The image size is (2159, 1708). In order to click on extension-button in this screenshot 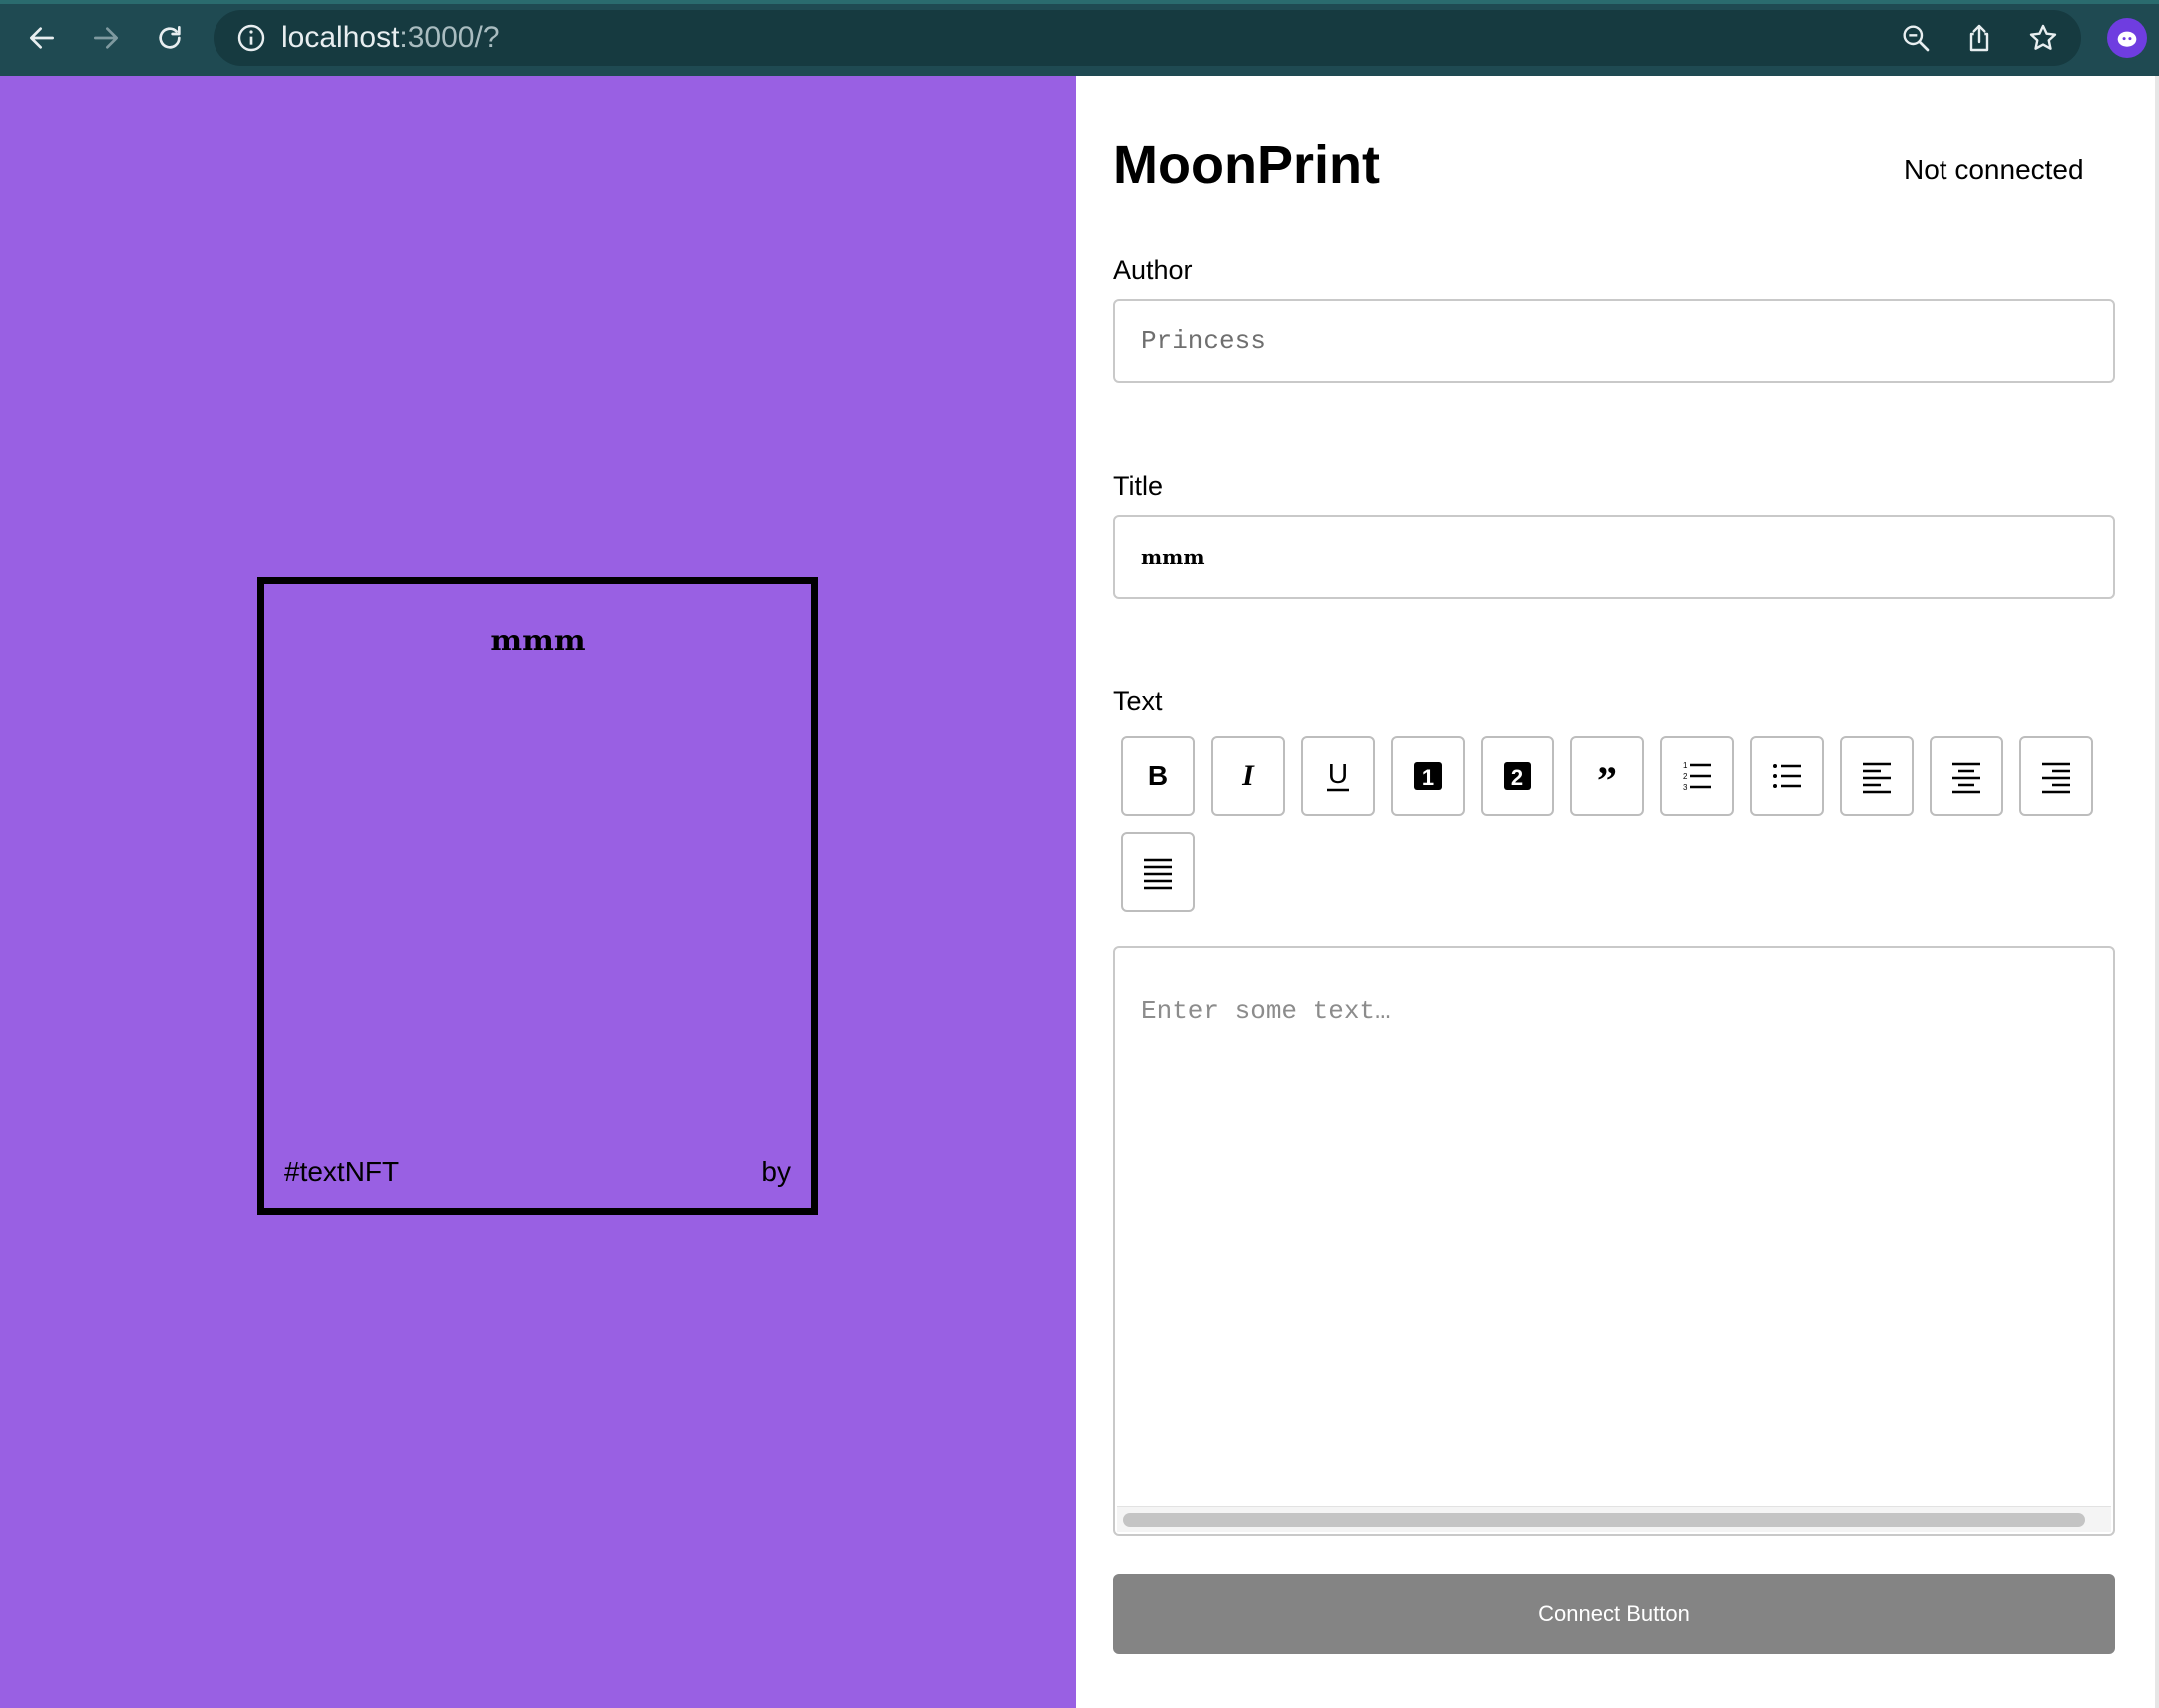, I will do `click(2127, 38)`.